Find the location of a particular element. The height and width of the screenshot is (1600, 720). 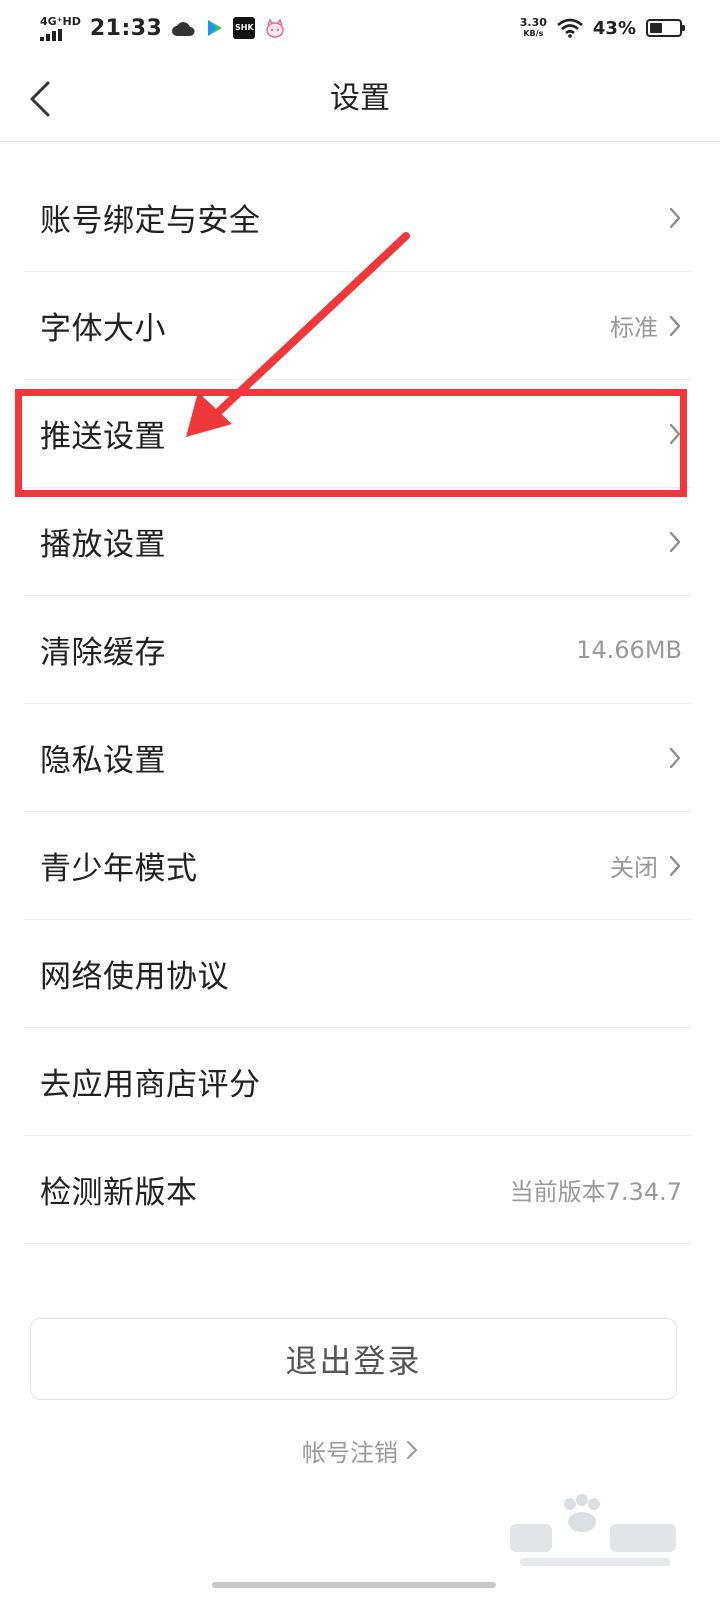

logout-button: 退出登录 is located at coordinates (353, 1359).